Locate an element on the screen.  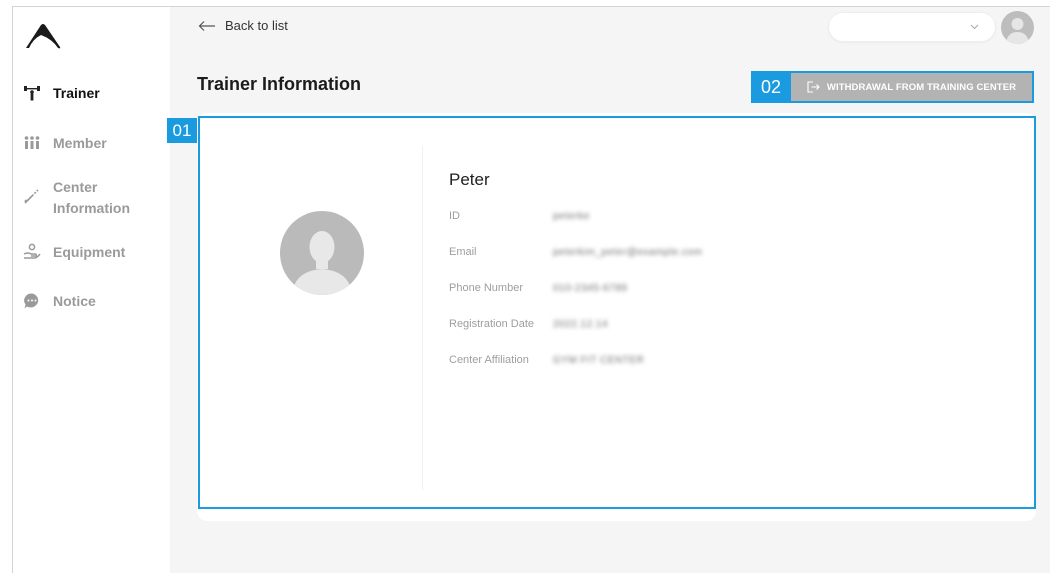
sidebar-item-equipment: Equipment is located at coordinates (91, 252).